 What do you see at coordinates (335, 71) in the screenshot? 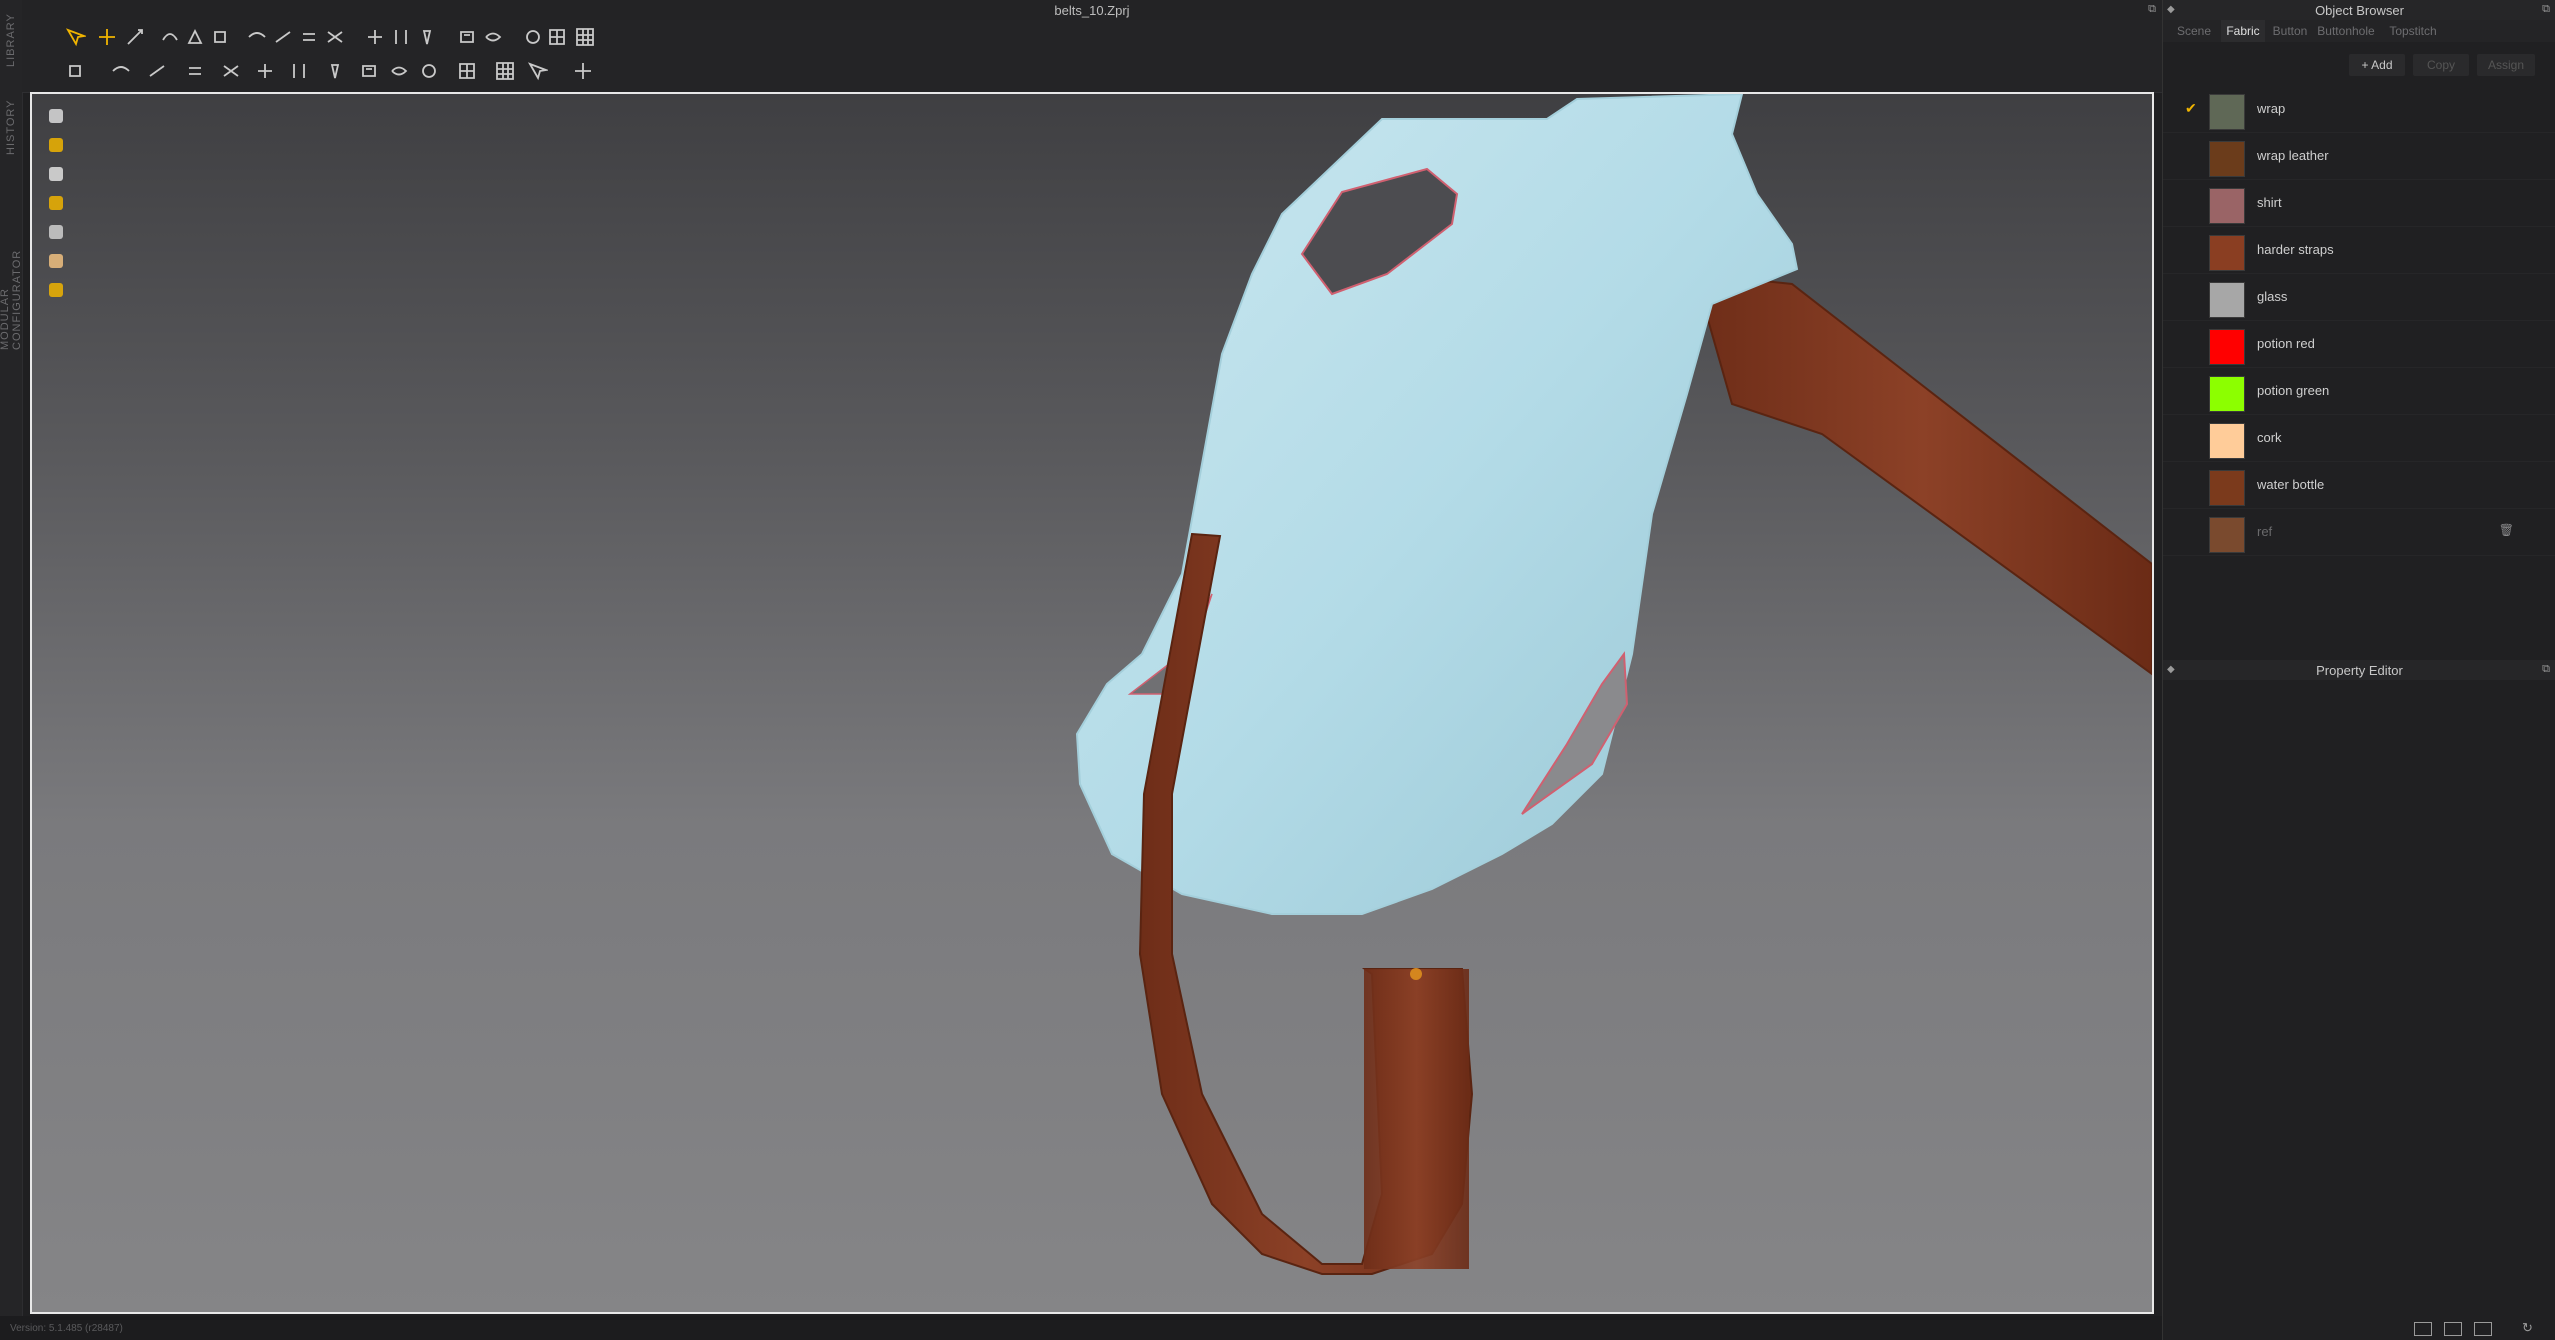
I see `pattern-icon` at bounding box center [335, 71].